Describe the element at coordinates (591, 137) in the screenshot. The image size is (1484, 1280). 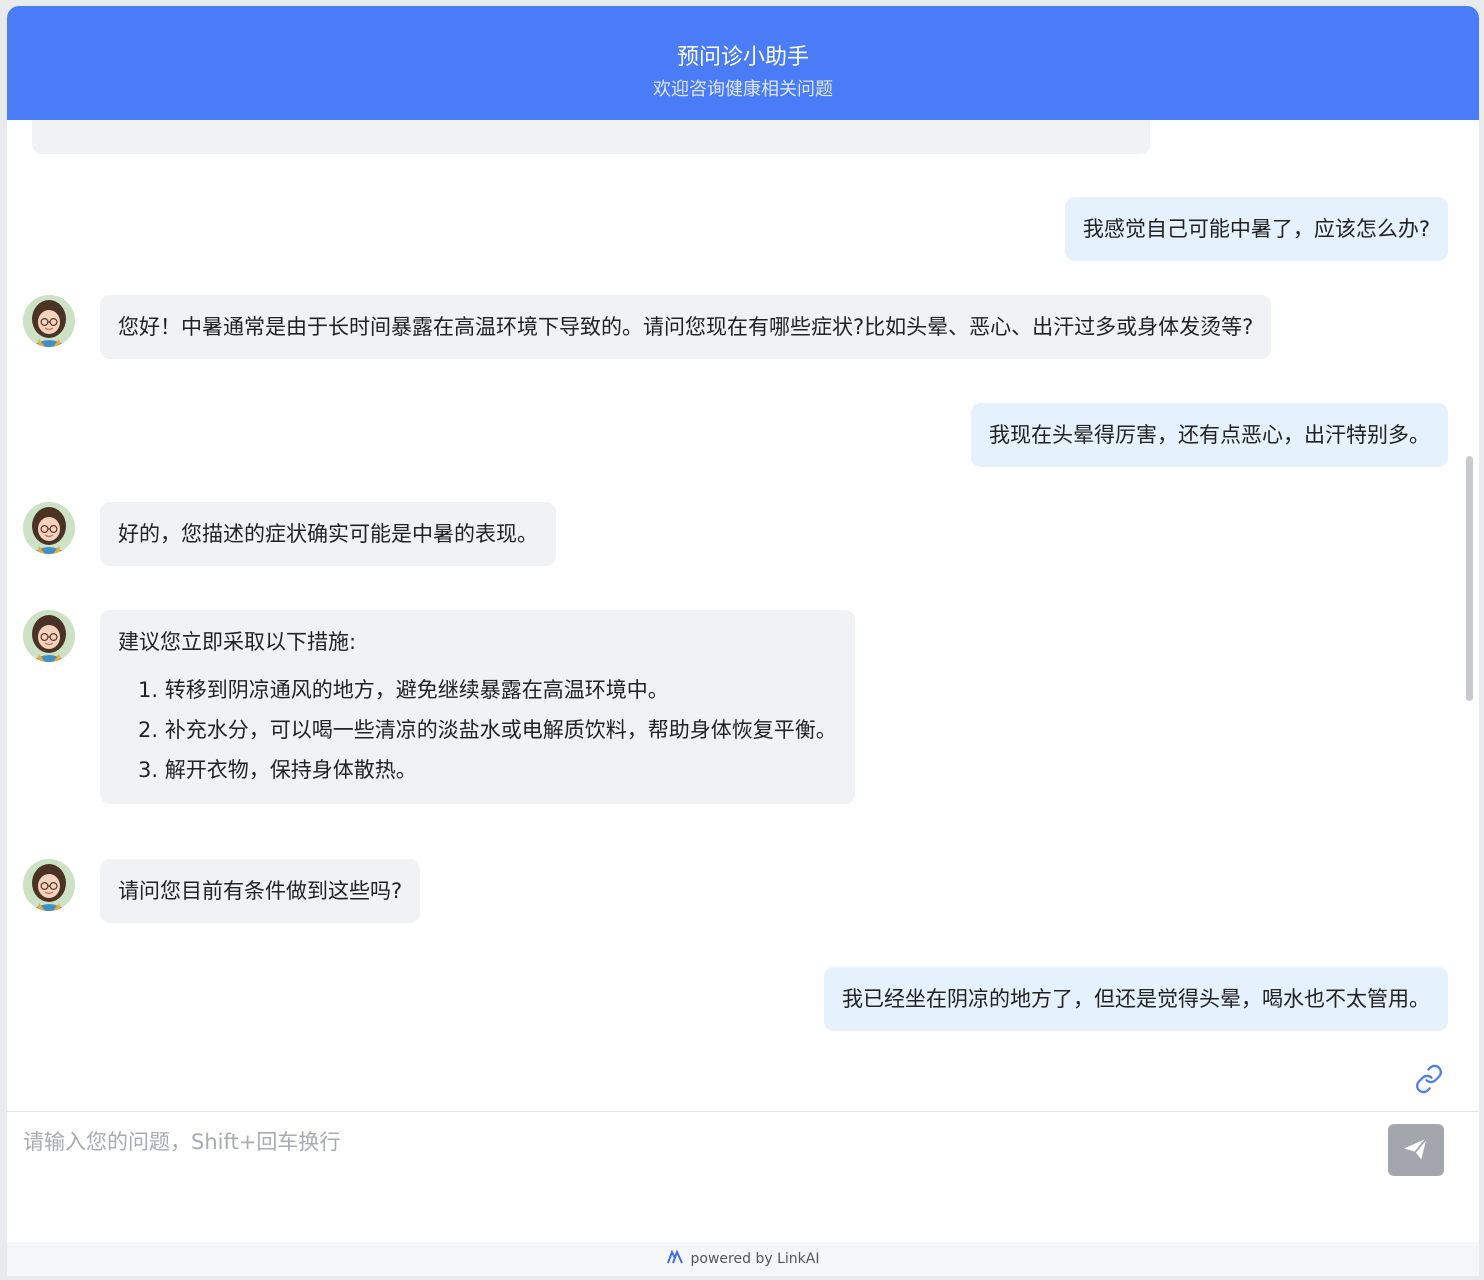
I see `previous-message-bubble` at that location.